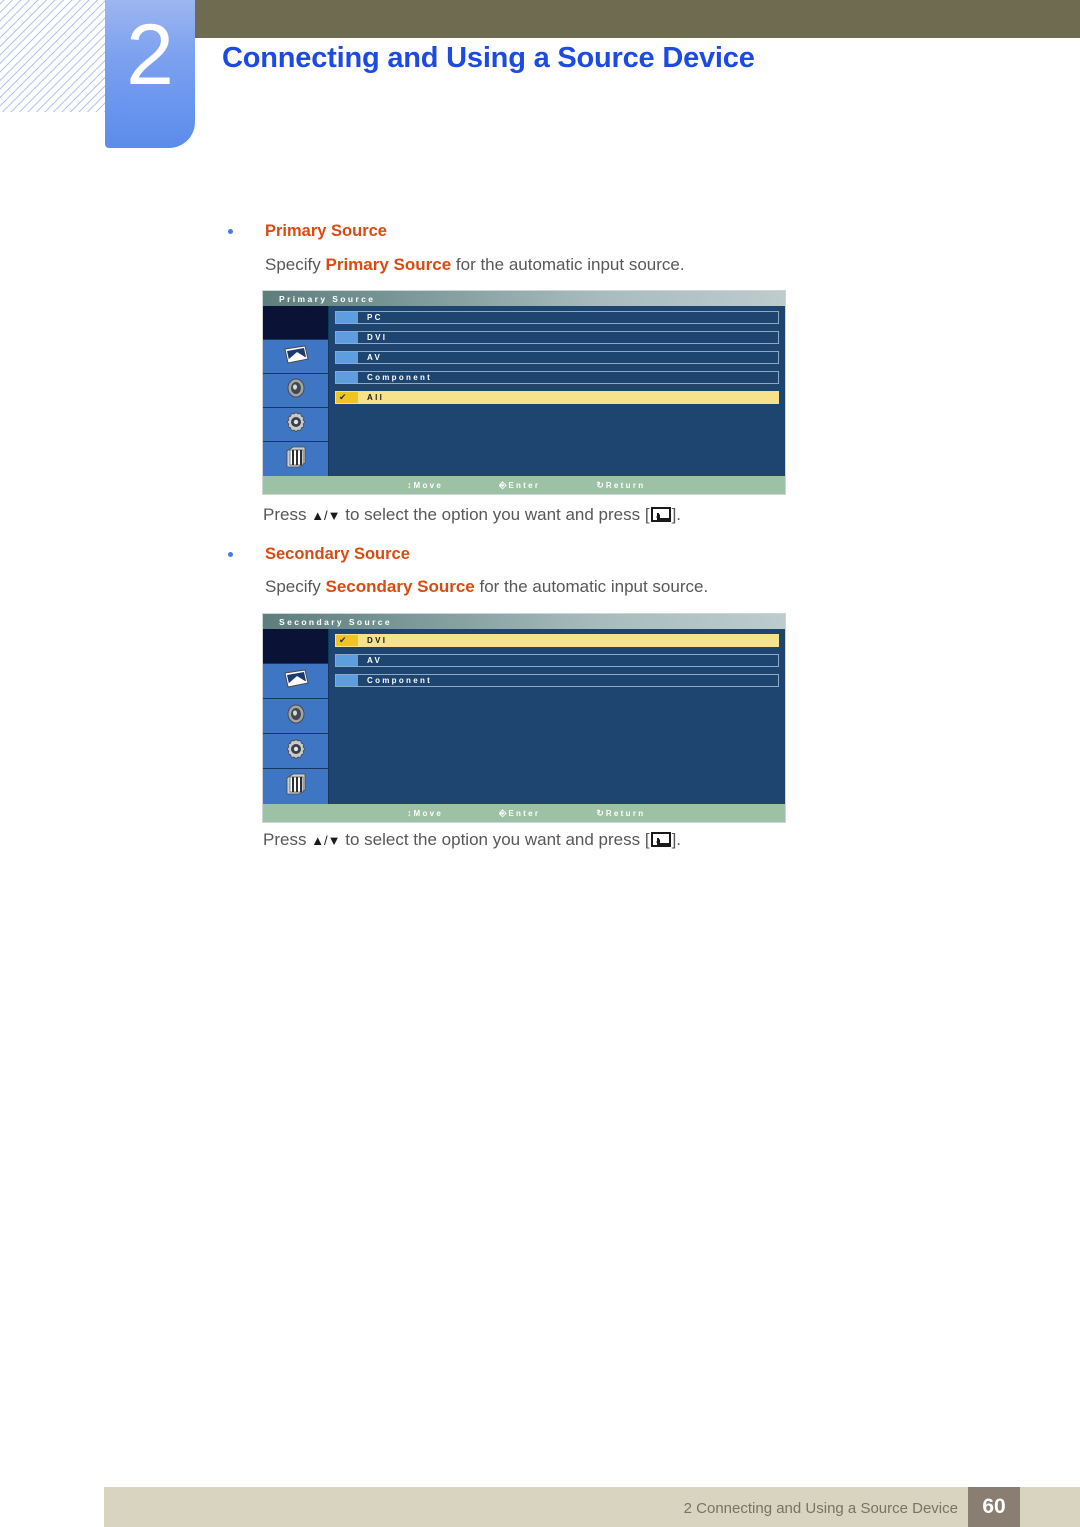 This screenshot has width=1080, height=1527. I want to click on footer-page-number: 60, so click(994, 1507).